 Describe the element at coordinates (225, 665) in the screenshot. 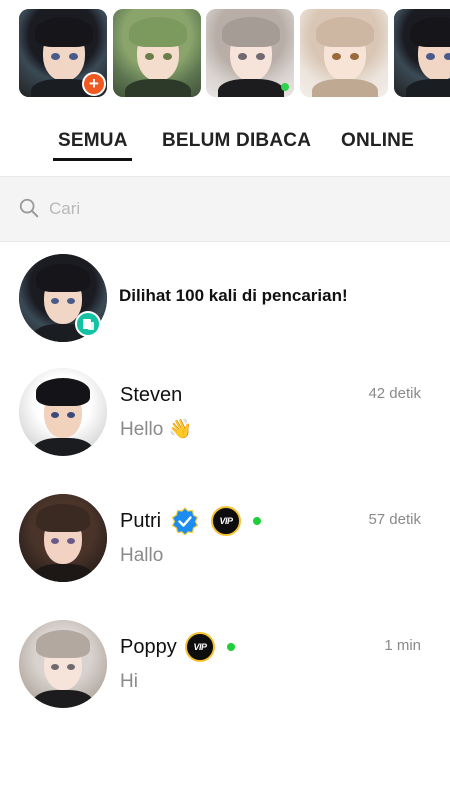

I see `chat-item-poppy: Poppy VIP Hi 1 min` at that location.